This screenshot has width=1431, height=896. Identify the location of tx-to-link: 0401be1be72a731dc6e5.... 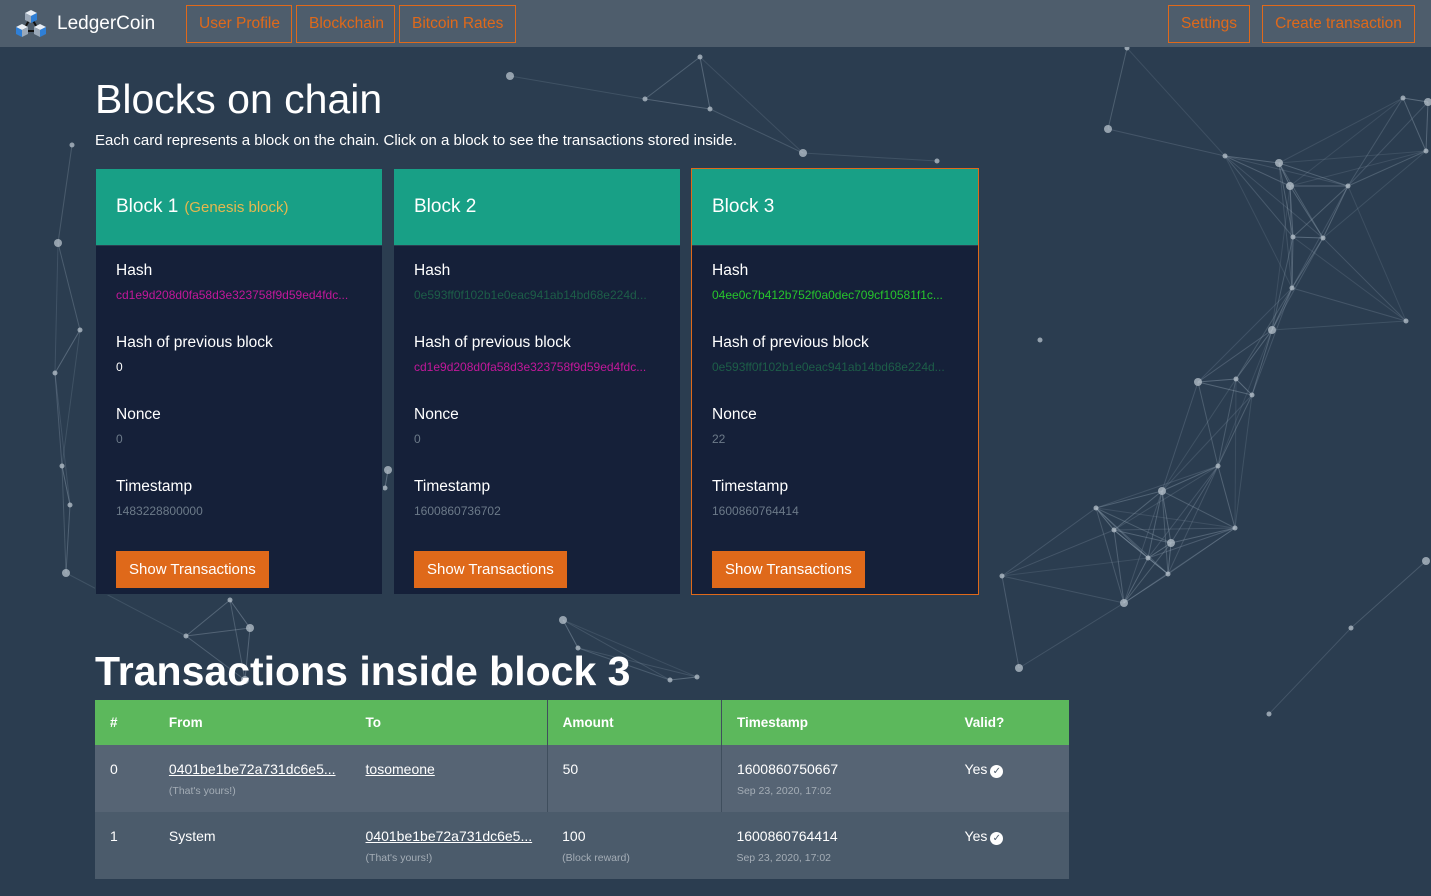
(449, 836).